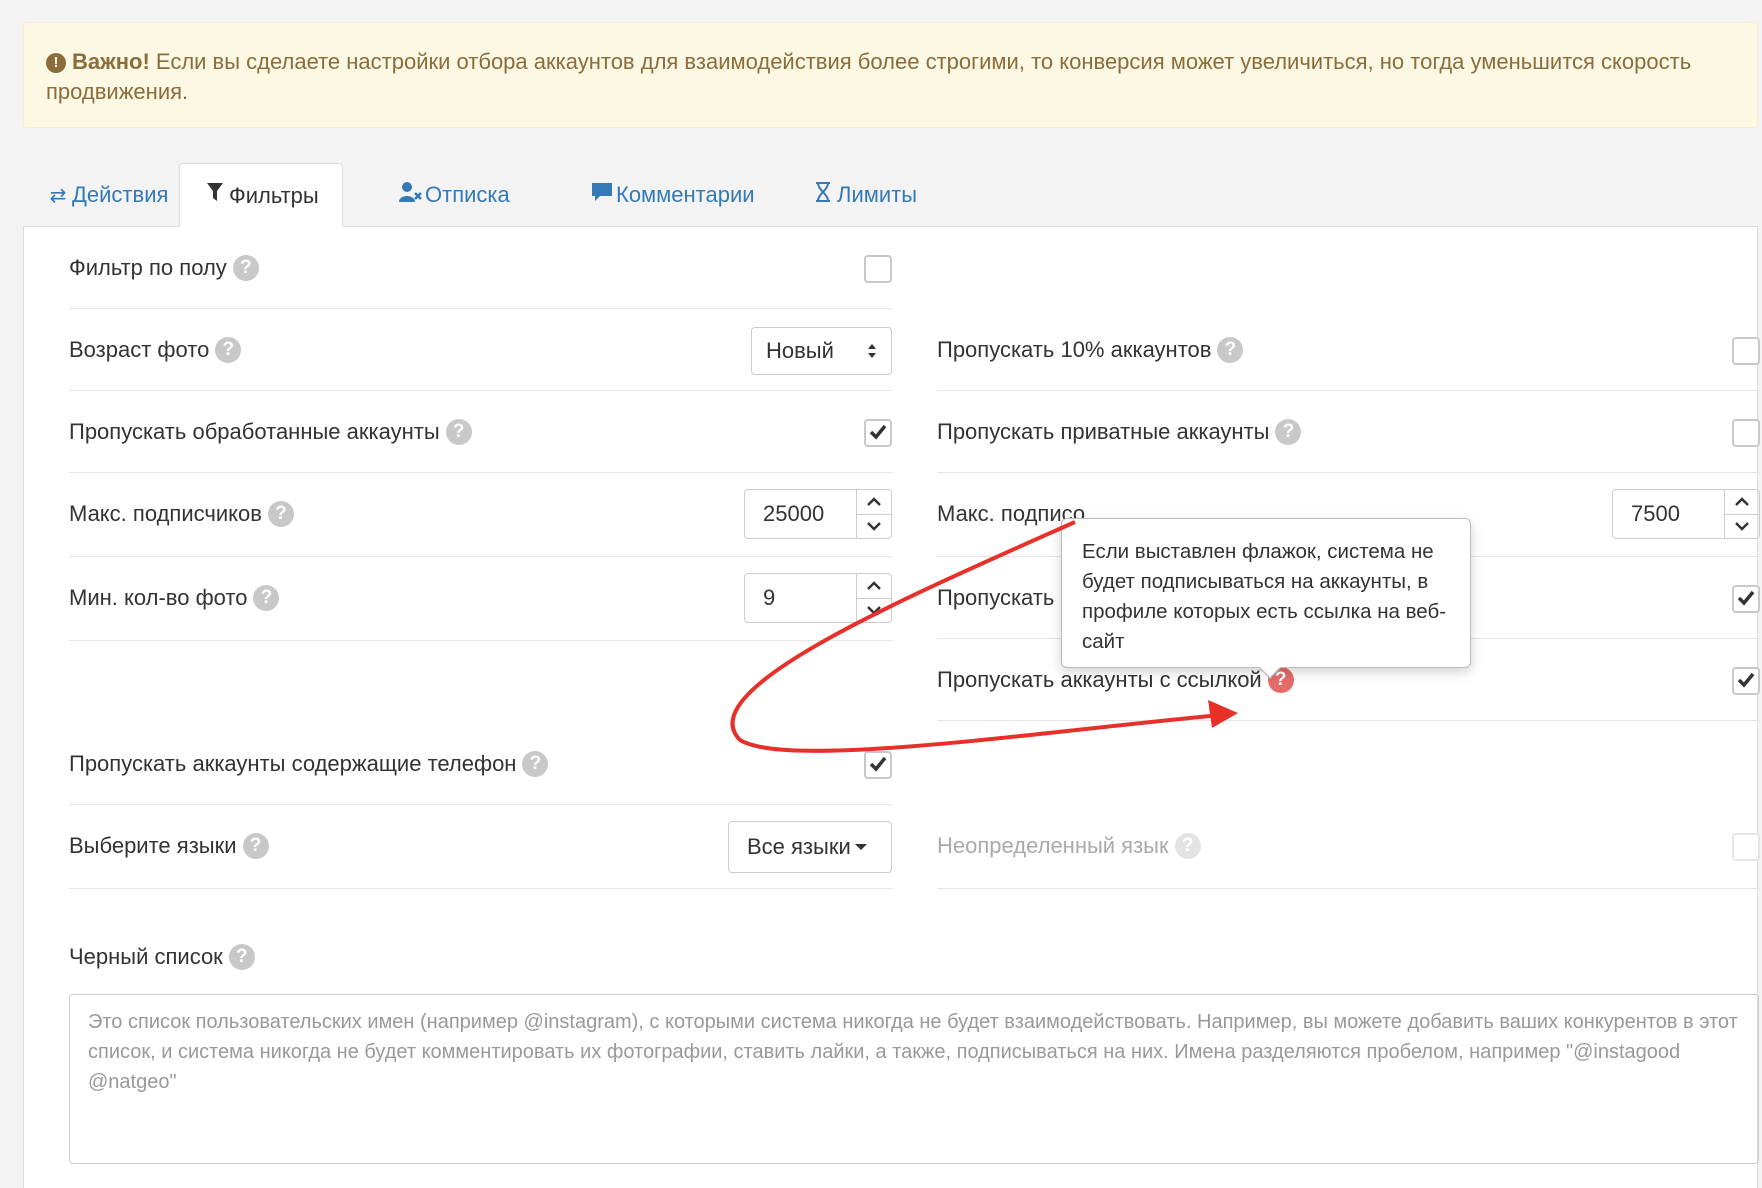 This screenshot has width=1762, height=1188. What do you see at coordinates (1069, 846) in the screenshot?
I see `undefined-lang-label: Неопределенный язык?` at bounding box center [1069, 846].